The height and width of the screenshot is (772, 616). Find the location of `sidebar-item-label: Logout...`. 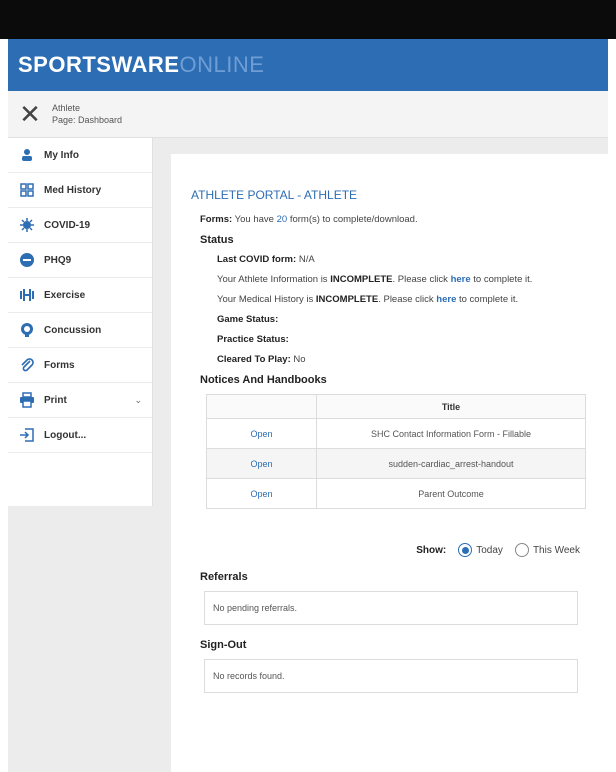

sidebar-item-label: Logout... is located at coordinates (65, 435).